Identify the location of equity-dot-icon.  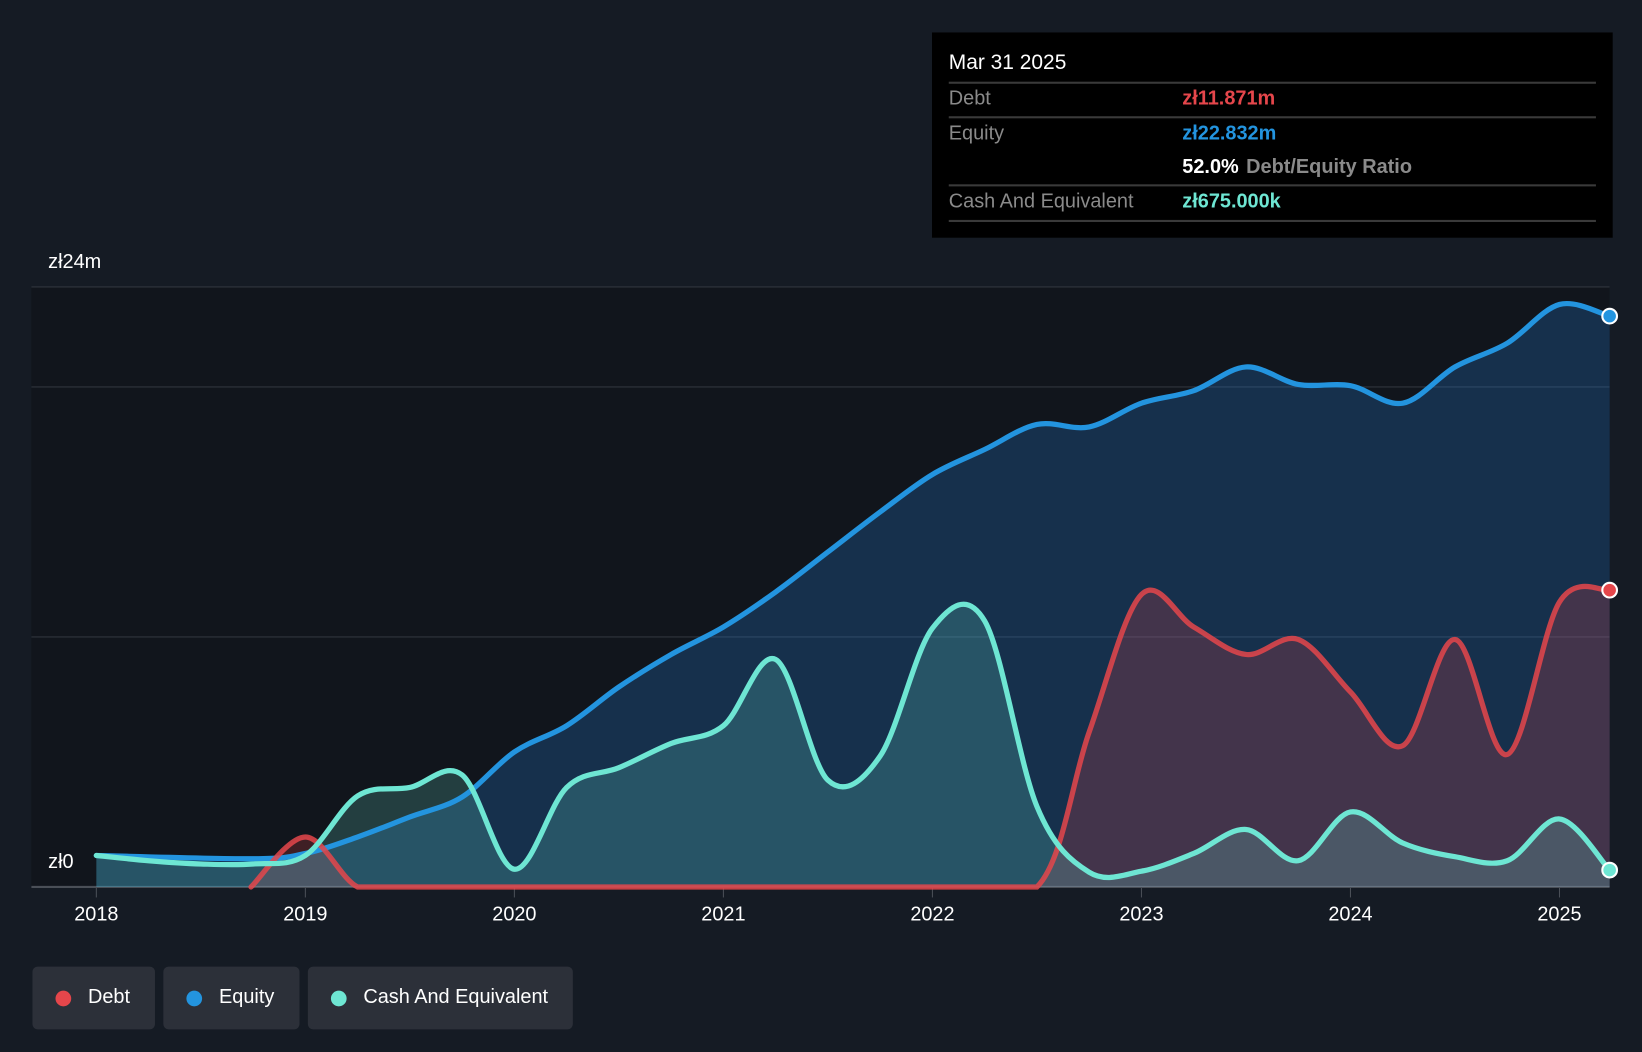
(194, 998).